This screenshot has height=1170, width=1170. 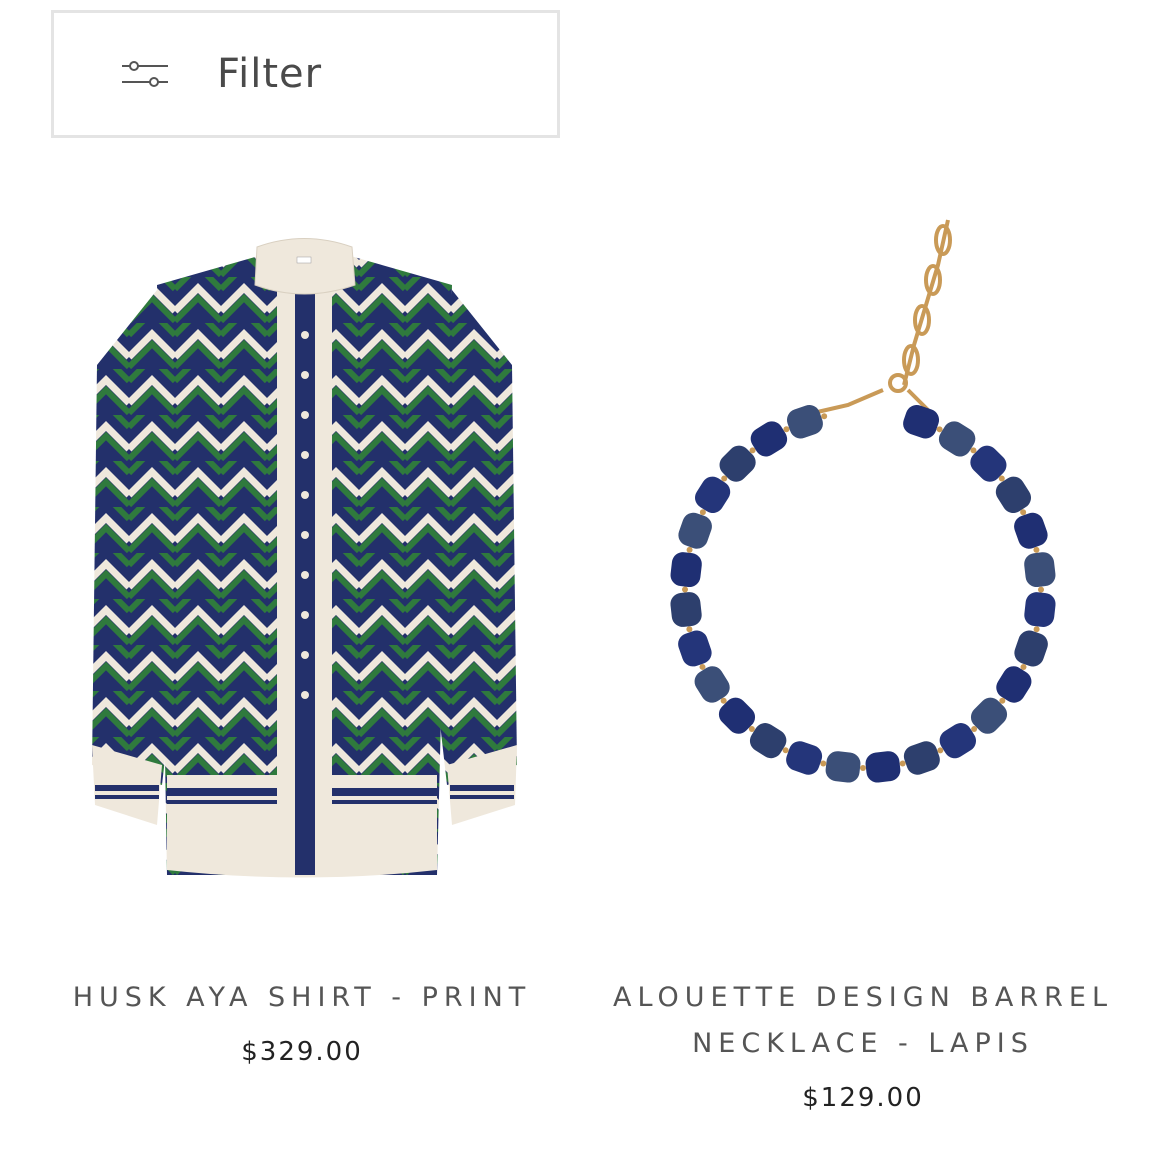 I want to click on product-title: HUSK AYA SHIRT - PRINT, so click(x=302, y=998).